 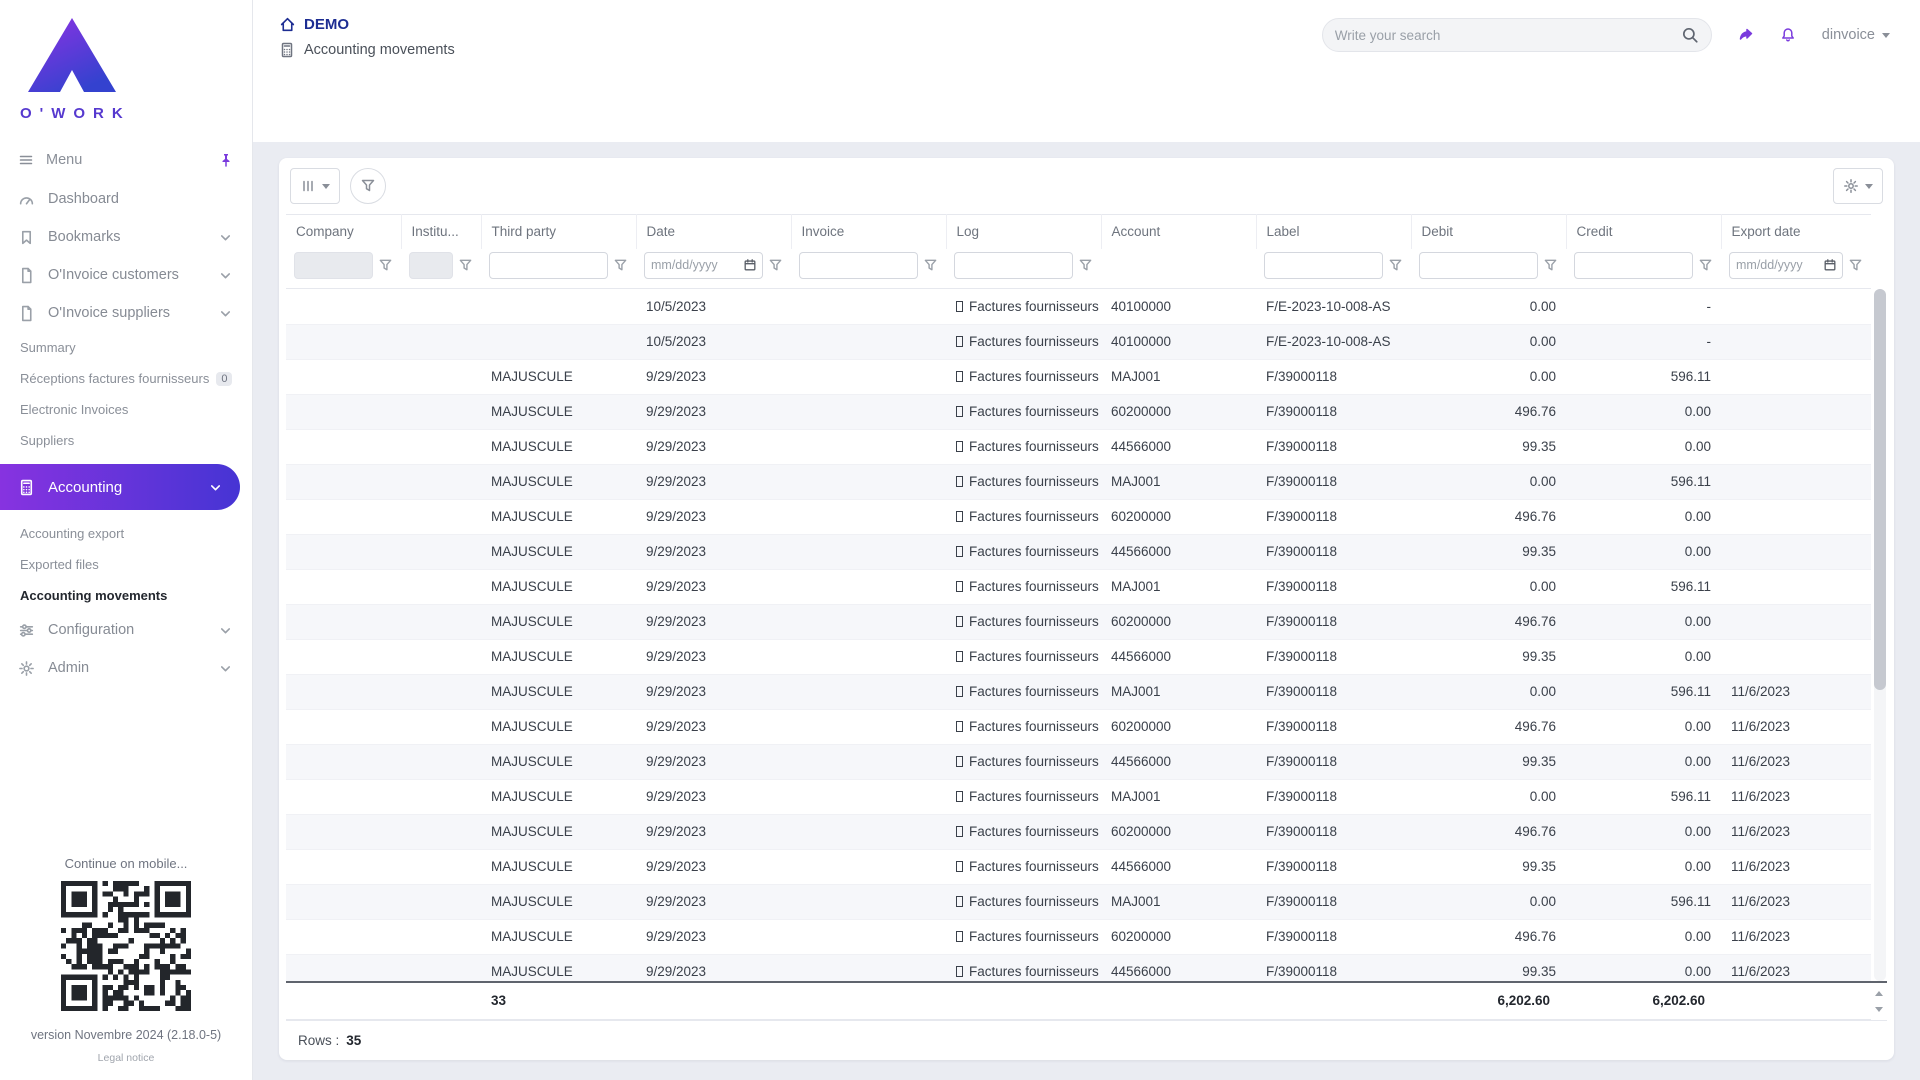 What do you see at coordinates (287, 24) in the screenshot?
I see `home-icon` at bounding box center [287, 24].